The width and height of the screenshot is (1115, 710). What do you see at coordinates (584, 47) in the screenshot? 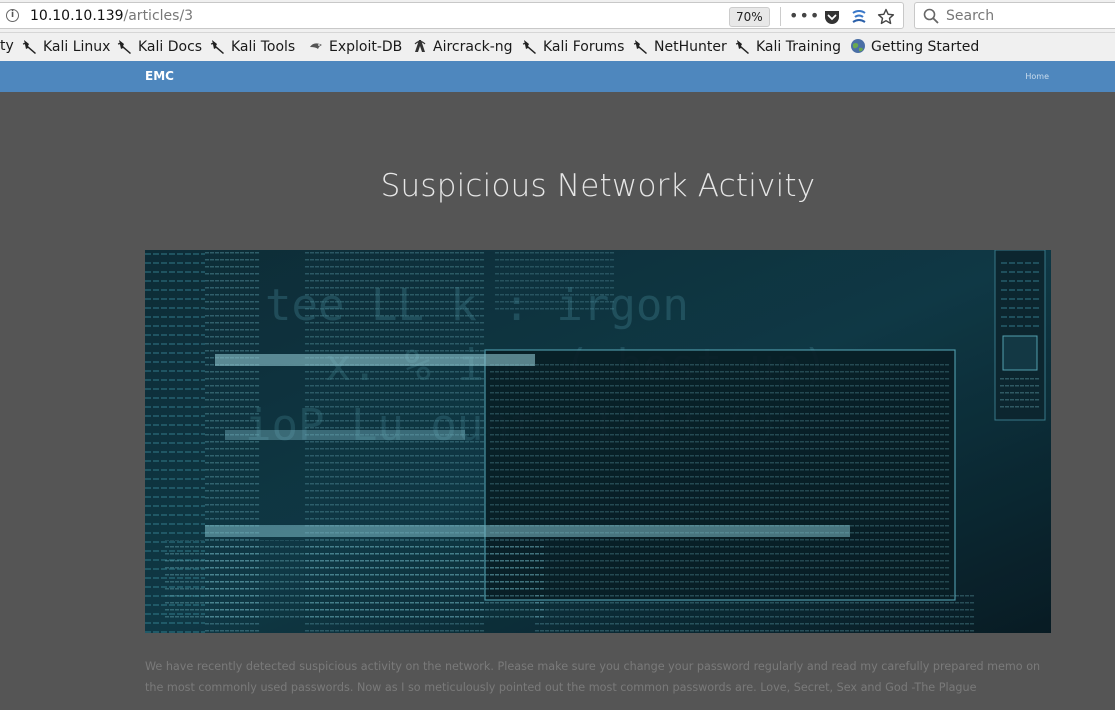
I see `bookmark-label: Kali Forums` at bounding box center [584, 47].